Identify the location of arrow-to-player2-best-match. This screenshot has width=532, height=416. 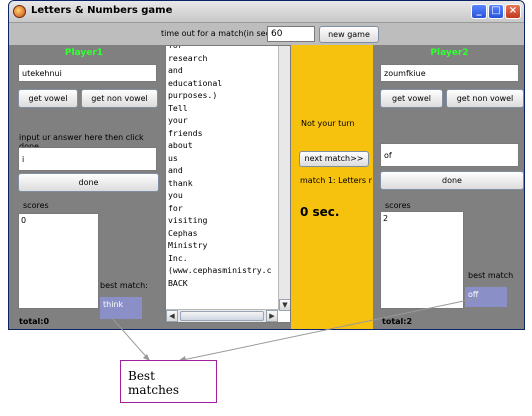
(328, 329).